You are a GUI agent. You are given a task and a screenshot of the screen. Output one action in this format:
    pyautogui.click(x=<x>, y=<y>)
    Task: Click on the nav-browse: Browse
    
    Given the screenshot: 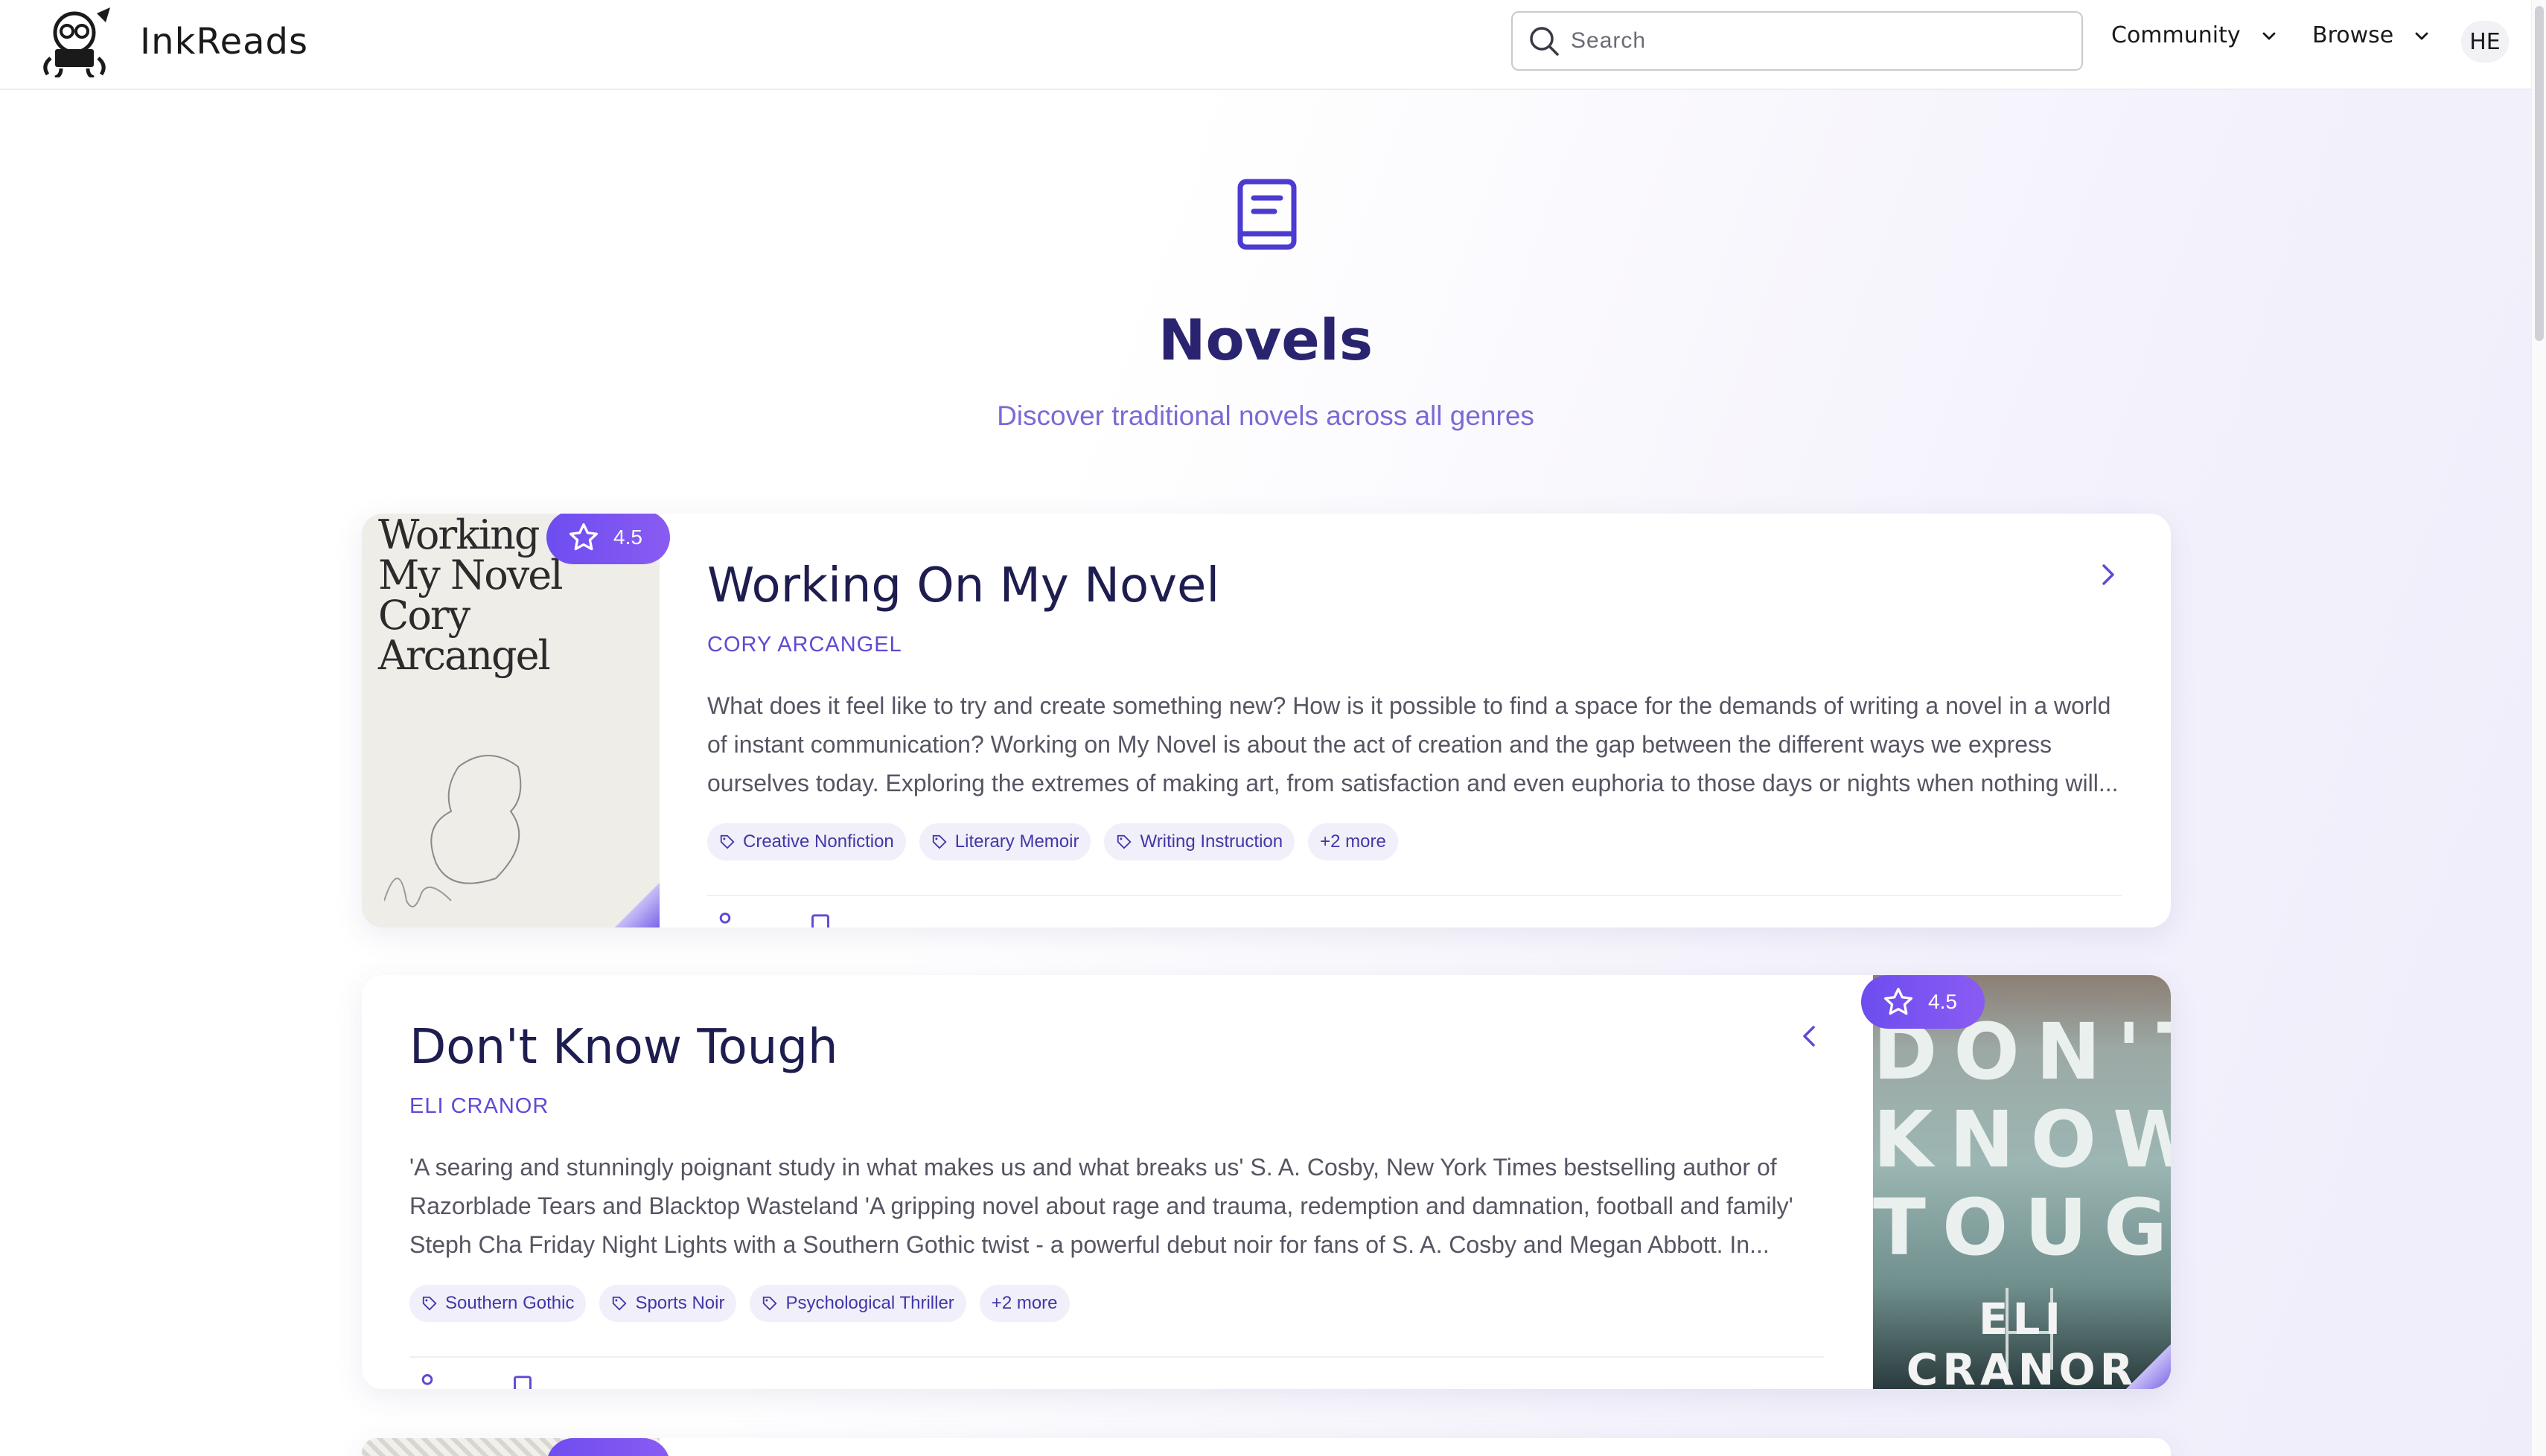 What is the action you would take?
    pyautogui.click(x=2372, y=35)
    